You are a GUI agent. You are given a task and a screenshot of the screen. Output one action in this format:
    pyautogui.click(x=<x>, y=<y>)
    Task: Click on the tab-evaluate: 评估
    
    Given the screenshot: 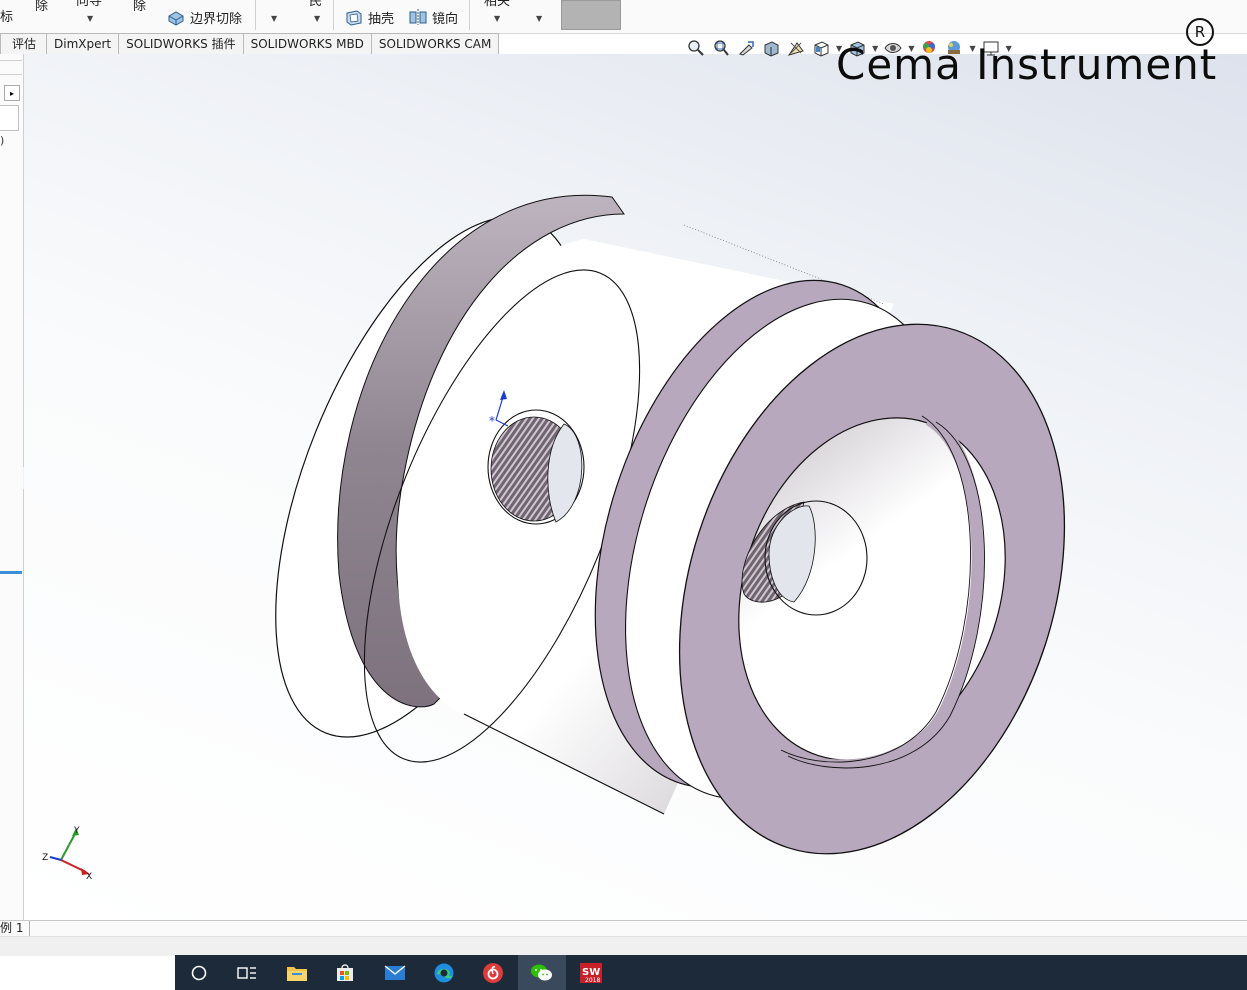 What is the action you would take?
    pyautogui.click(x=23, y=44)
    